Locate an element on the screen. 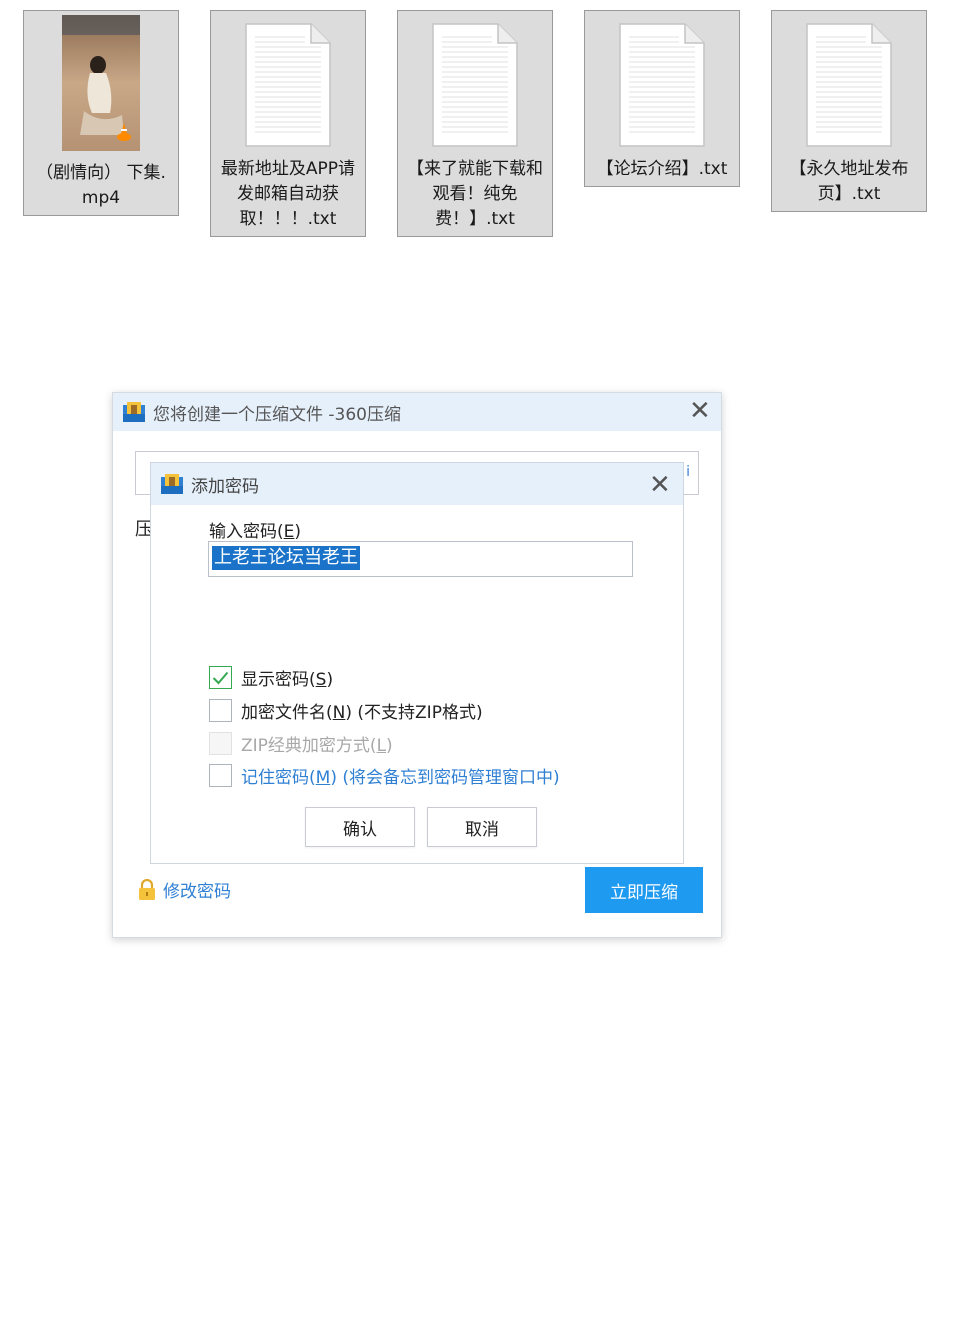  file-name: 【来了就能下载和观看！纯免费！】.txt is located at coordinates (475, 194).